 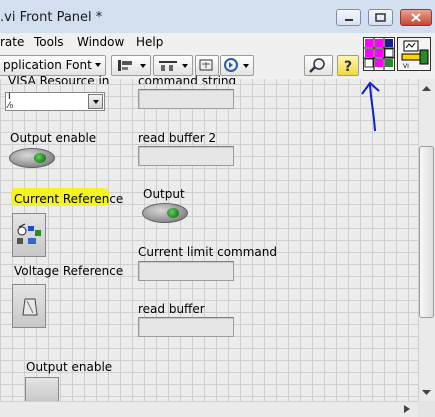 What do you see at coordinates (55, 101) in the screenshot?
I see `visa-resource-control: I ⁄₀` at bounding box center [55, 101].